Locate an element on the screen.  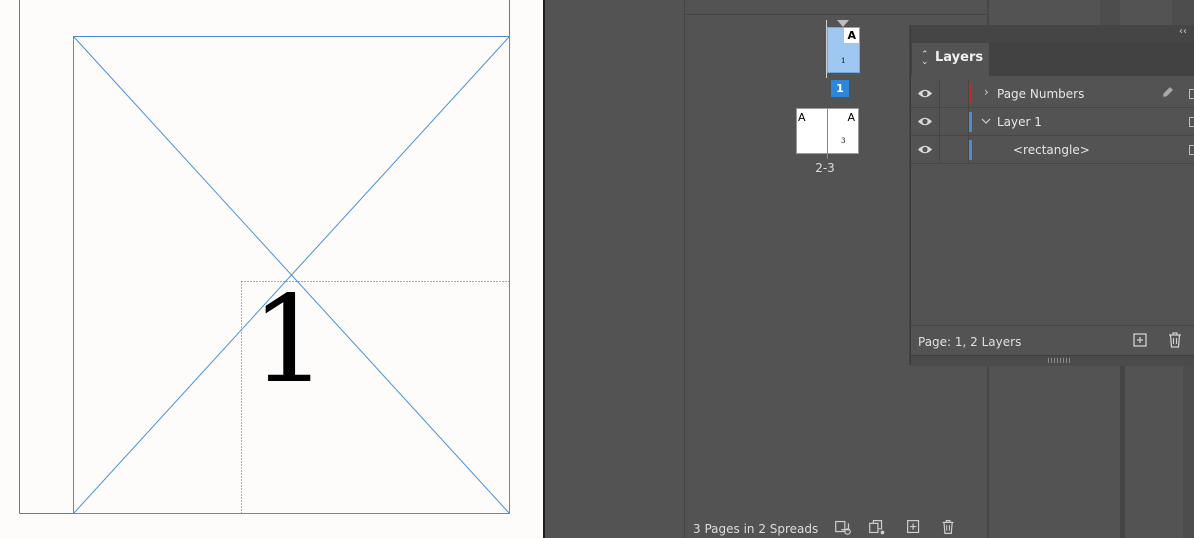
page-thumbnail-1: A 1 is located at coordinates (843, 50).